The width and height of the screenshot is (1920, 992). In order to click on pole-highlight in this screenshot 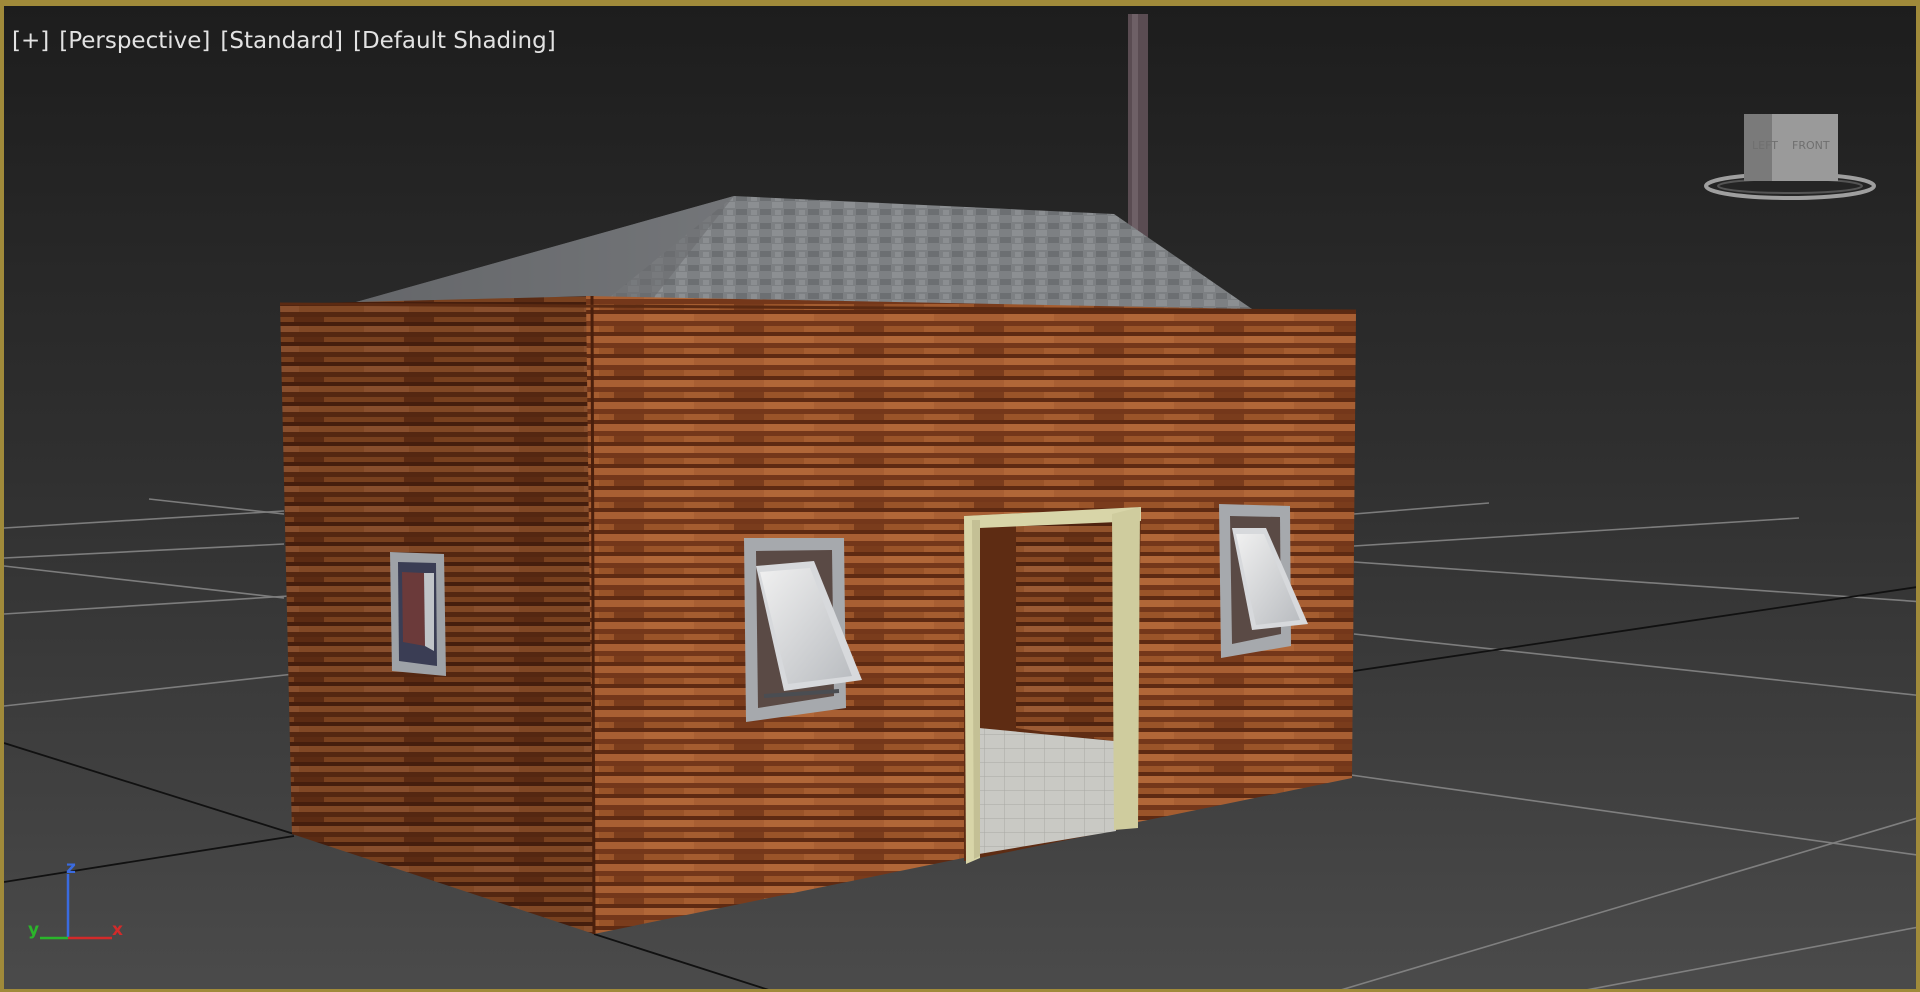, I will do `click(1135, 128)`.